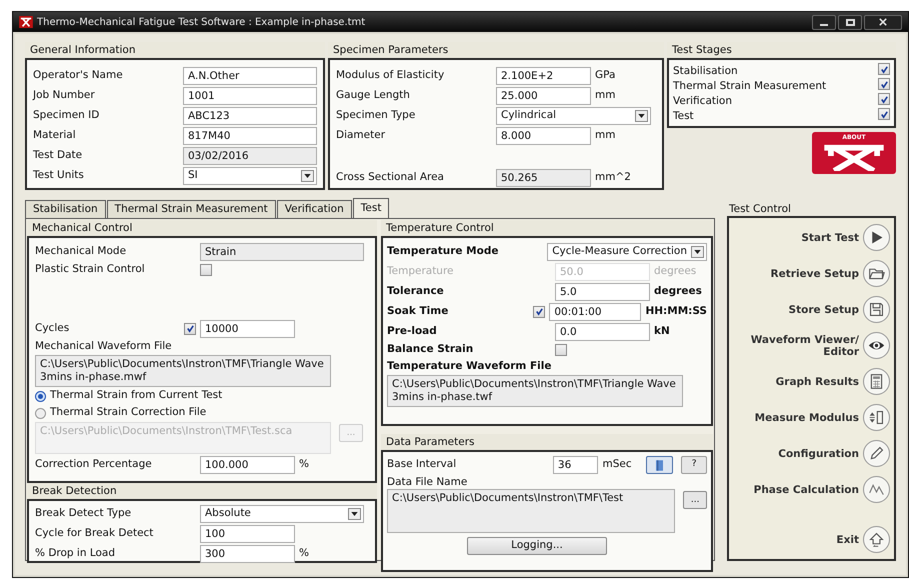  I want to click on input-field: 25.000, so click(543, 95).